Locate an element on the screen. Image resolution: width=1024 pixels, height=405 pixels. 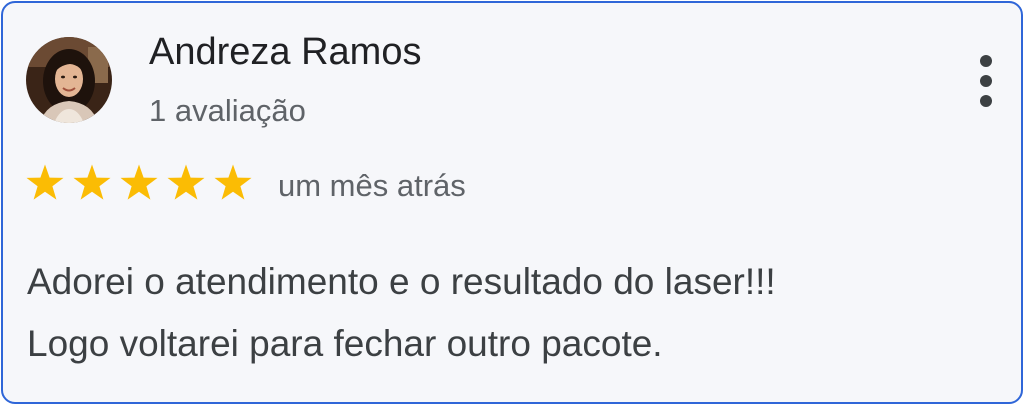
review-text-line: Logo voltarei para fechar outro pacote. is located at coordinates (345, 343).